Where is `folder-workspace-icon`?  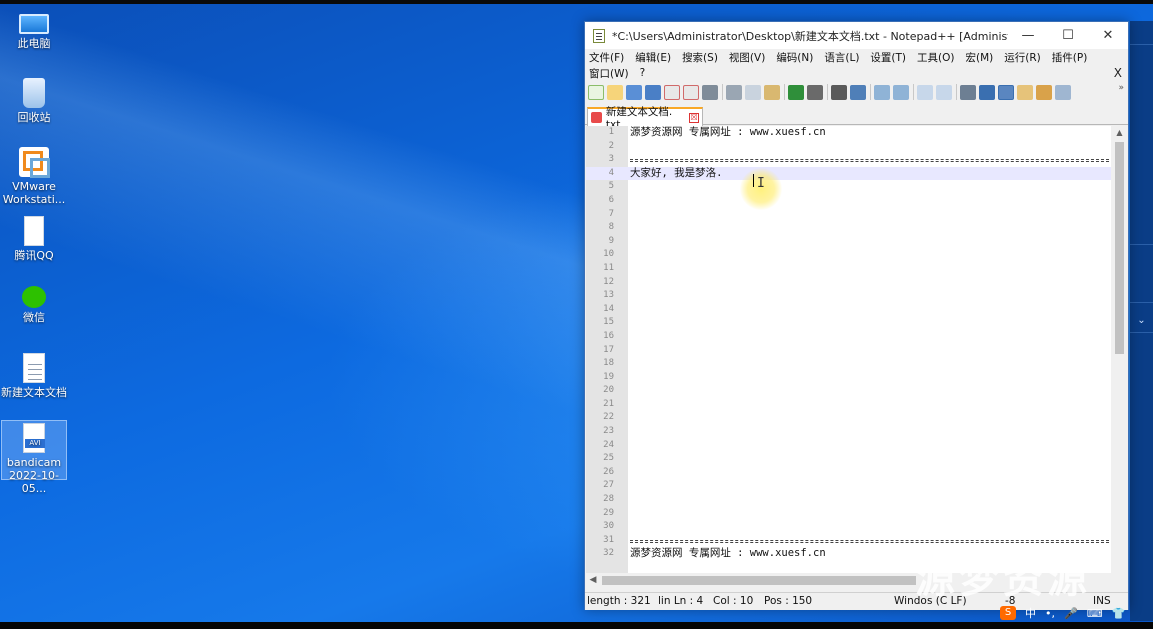
folder-workspace-icon is located at coordinates (1063, 92).